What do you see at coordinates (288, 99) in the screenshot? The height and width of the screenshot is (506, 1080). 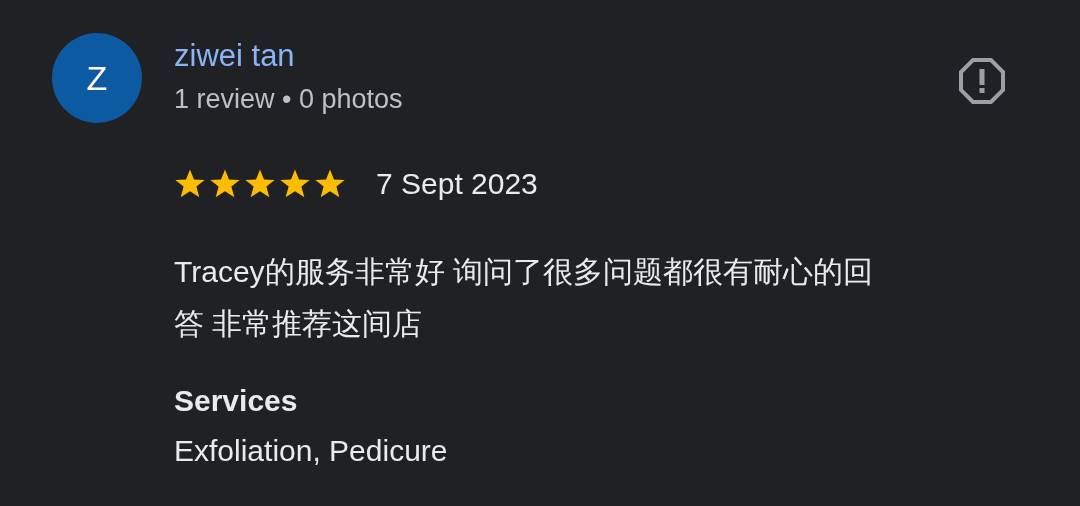 I see `reviewer-stats: 1 review • 0 photos` at bounding box center [288, 99].